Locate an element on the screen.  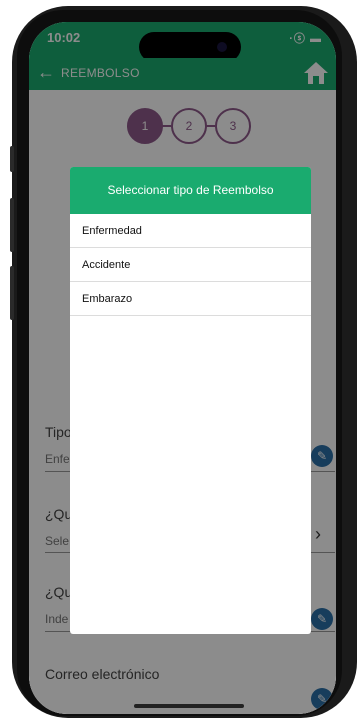
option-embarazo: Embarazo is located at coordinates (190, 299).